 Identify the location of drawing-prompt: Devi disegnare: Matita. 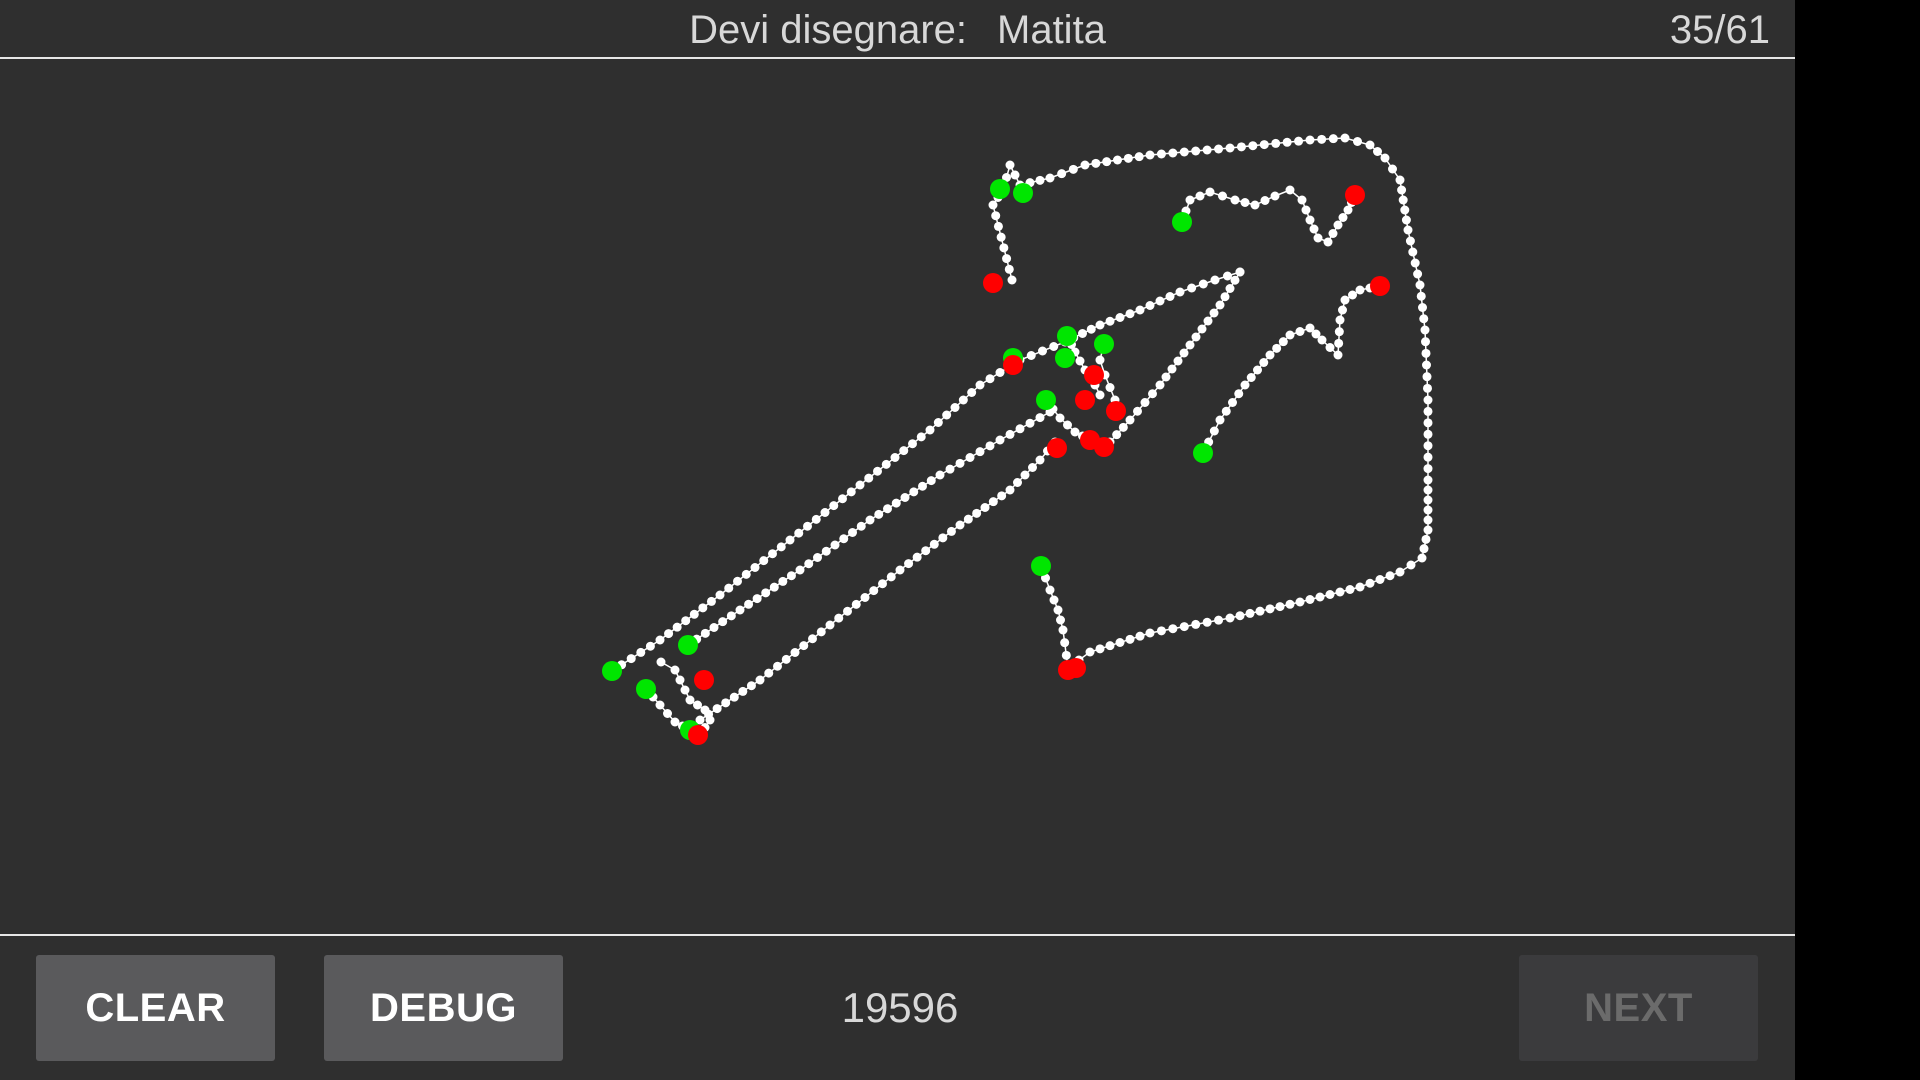
(897, 28).